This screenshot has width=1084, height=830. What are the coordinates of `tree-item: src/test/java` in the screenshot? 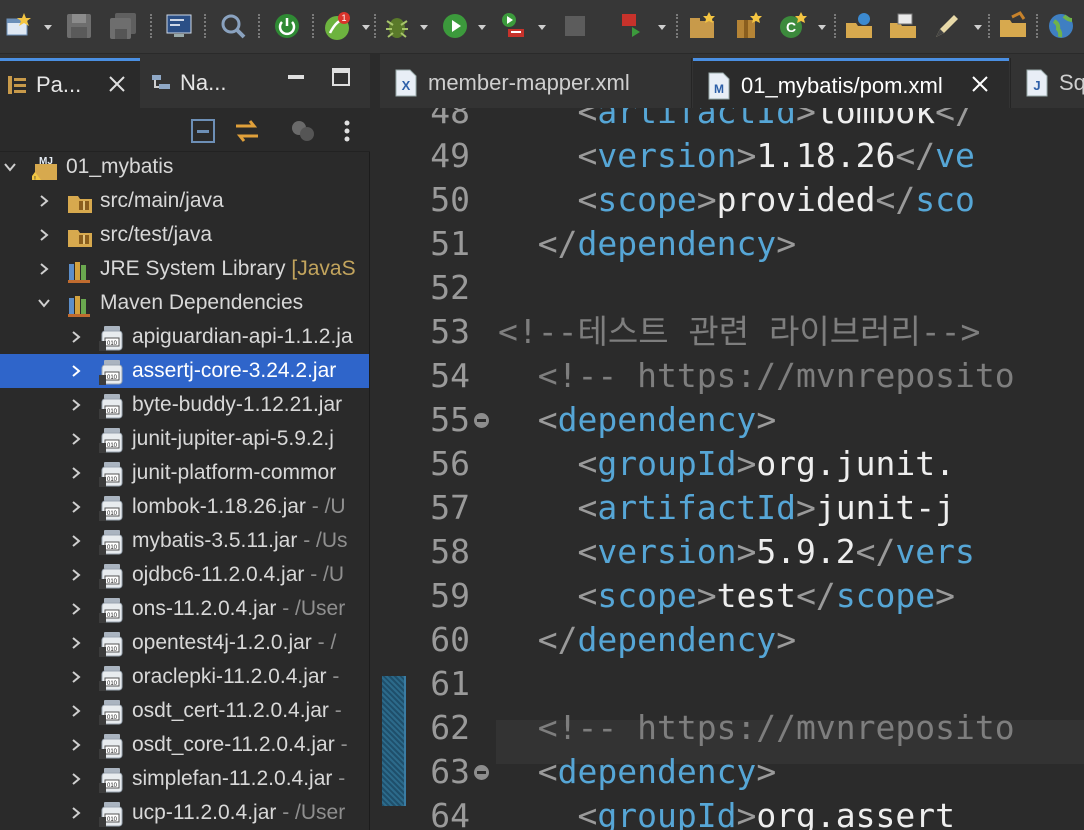 It's located at (184, 235).